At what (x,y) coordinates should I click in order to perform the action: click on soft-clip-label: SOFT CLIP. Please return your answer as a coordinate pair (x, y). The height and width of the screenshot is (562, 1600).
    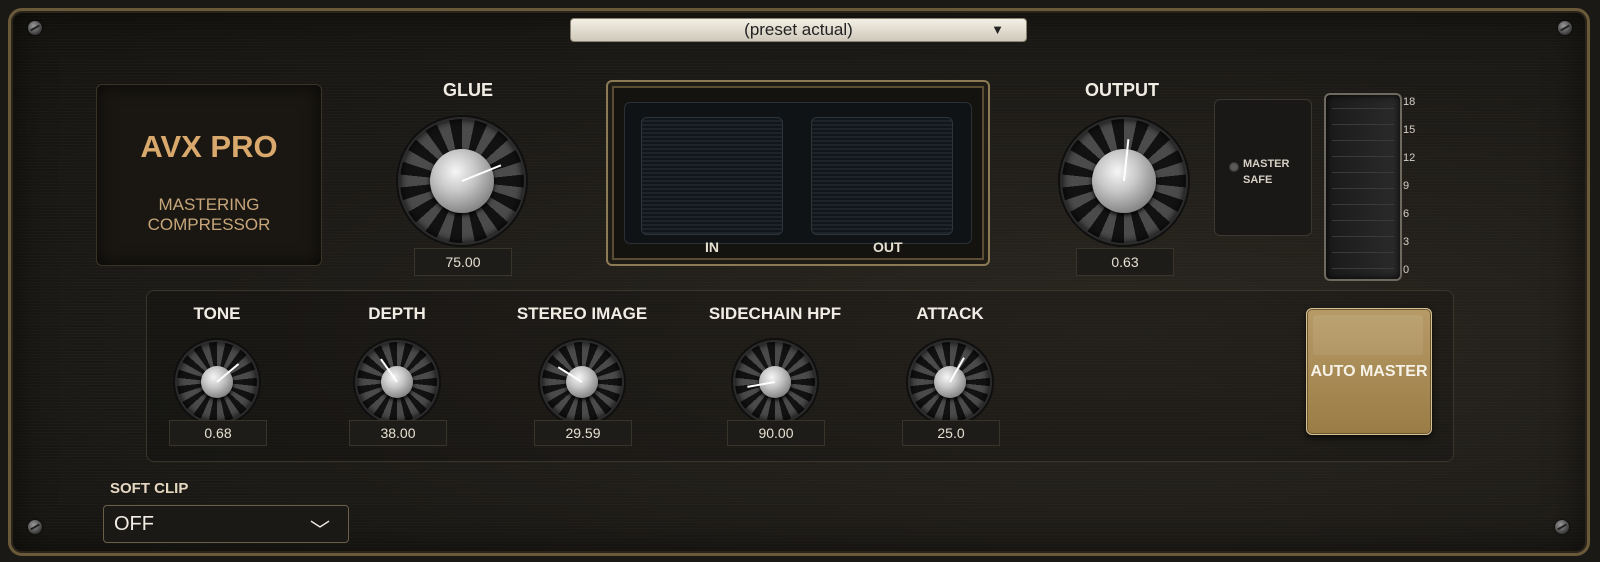
    Looking at the image, I should click on (149, 488).